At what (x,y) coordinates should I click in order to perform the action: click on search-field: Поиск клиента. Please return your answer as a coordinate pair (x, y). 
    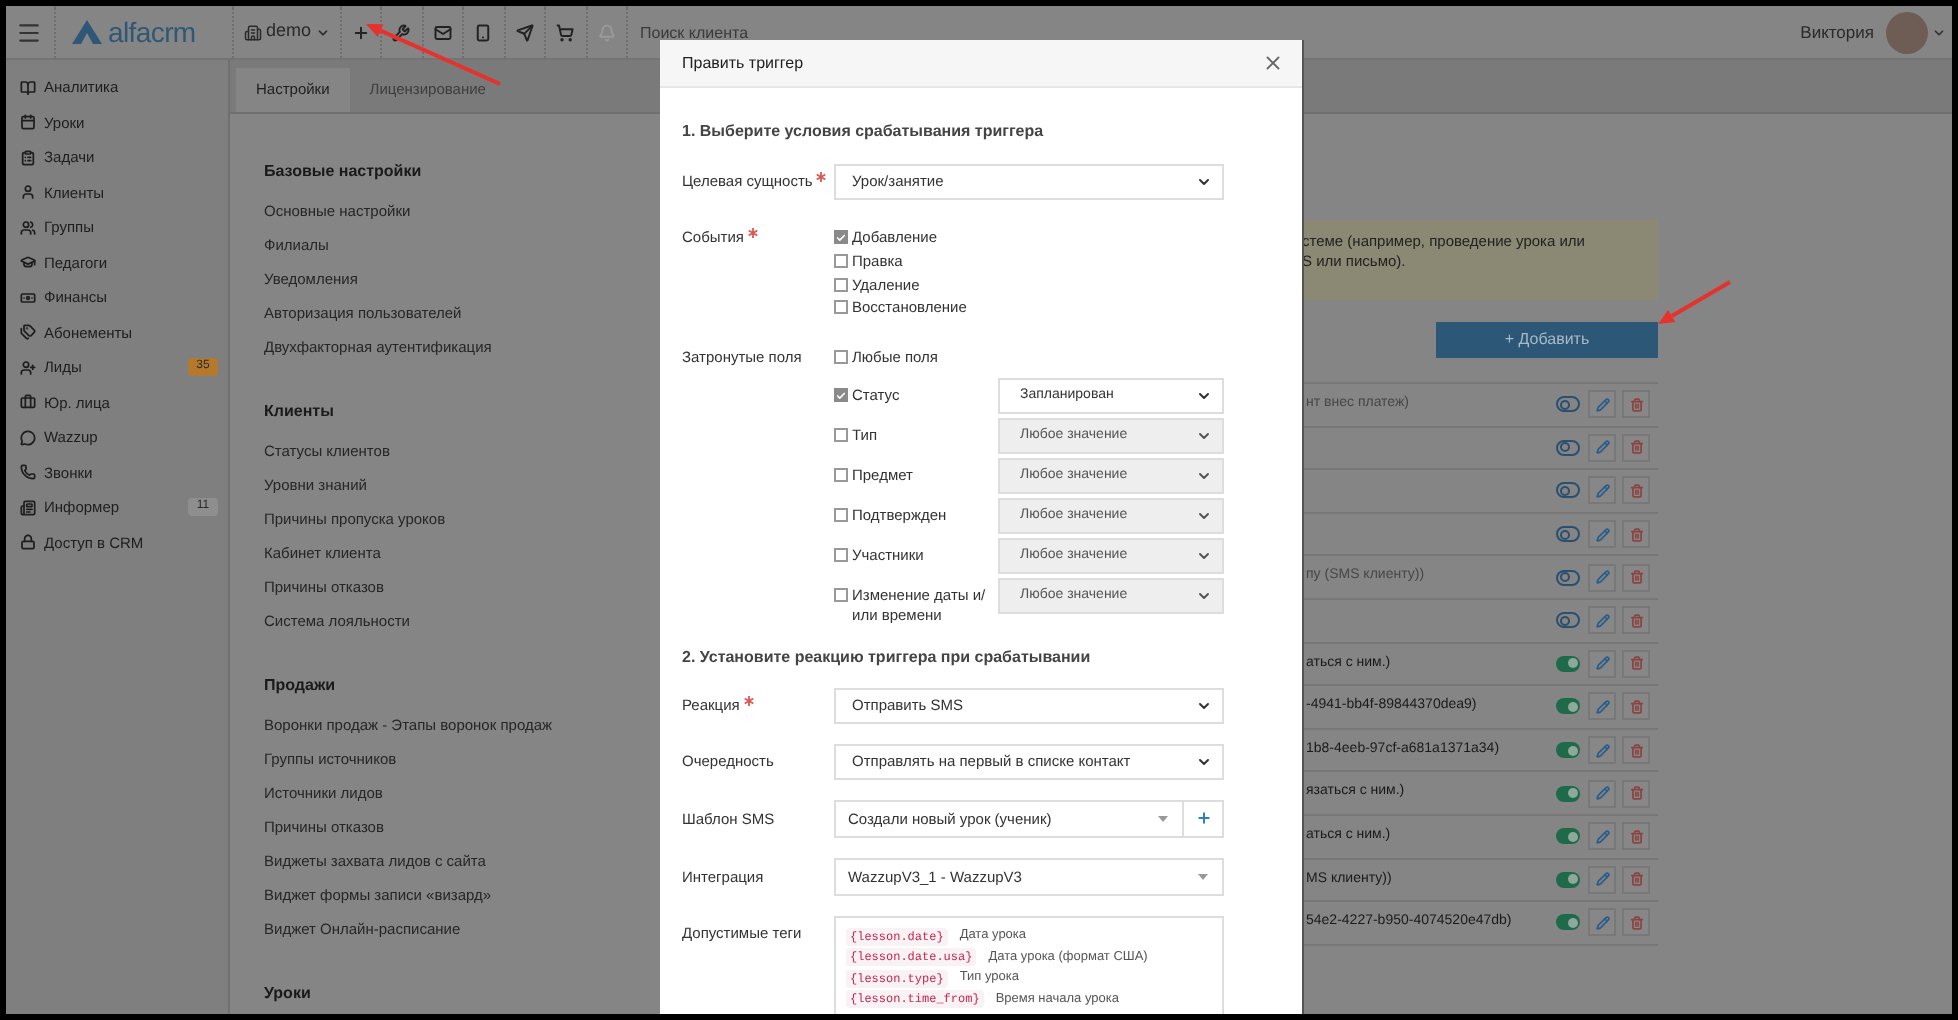
    Looking at the image, I should click on (840, 32).